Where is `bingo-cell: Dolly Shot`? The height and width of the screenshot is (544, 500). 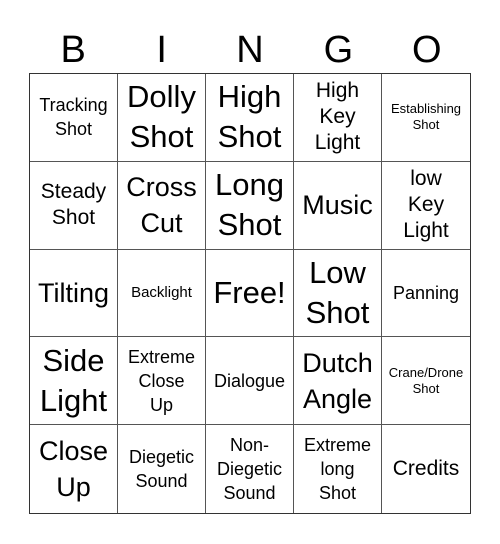 bingo-cell: Dolly Shot is located at coordinates (162, 118).